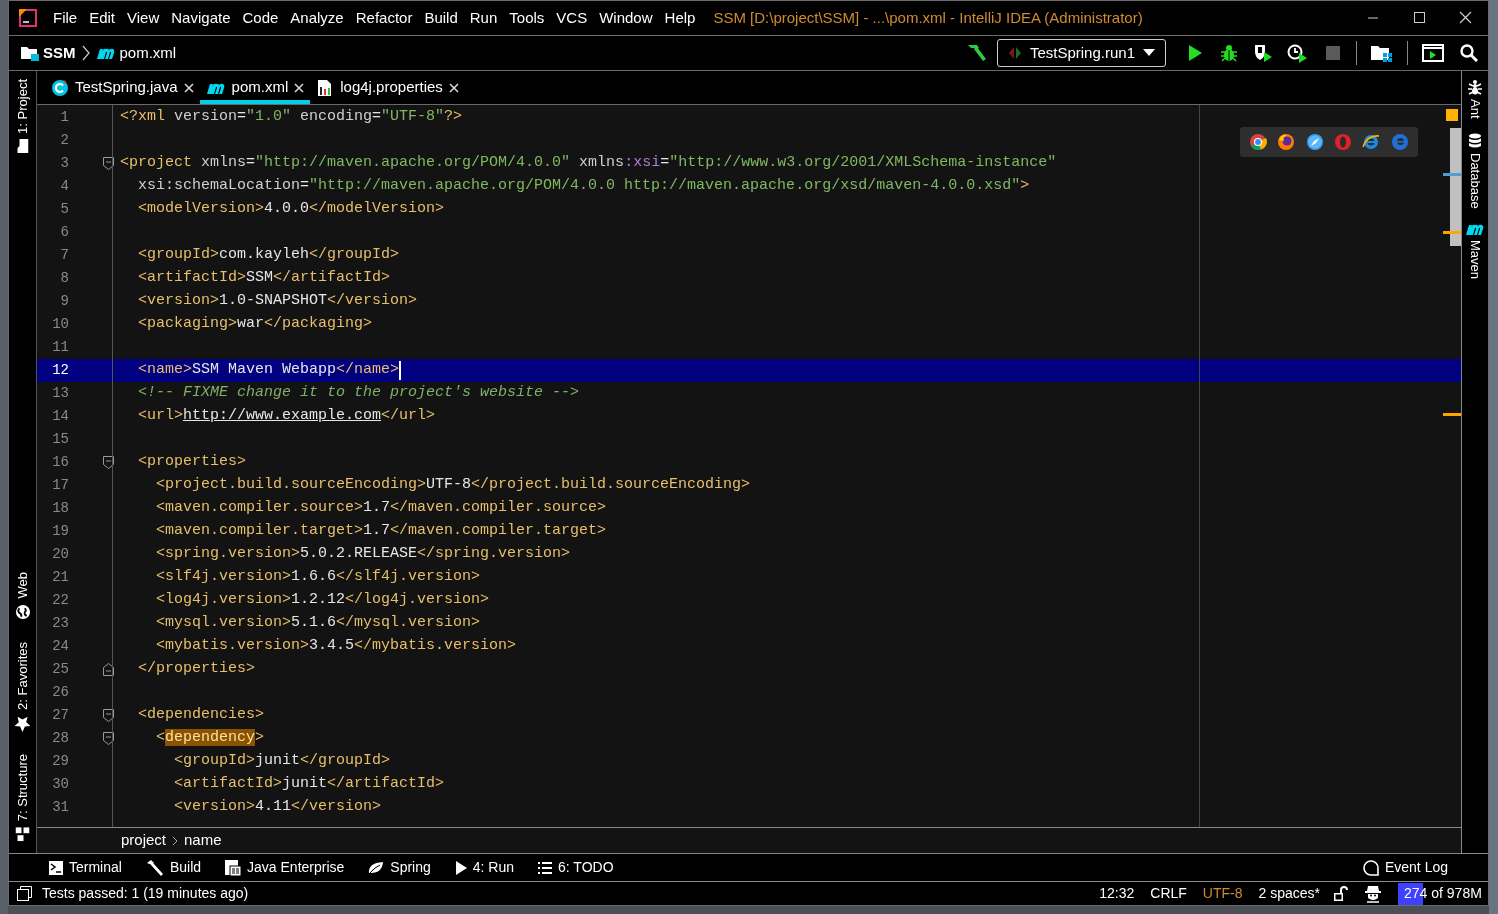 The width and height of the screenshot is (1498, 914). I want to click on bug-icon, so click(1229, 53).